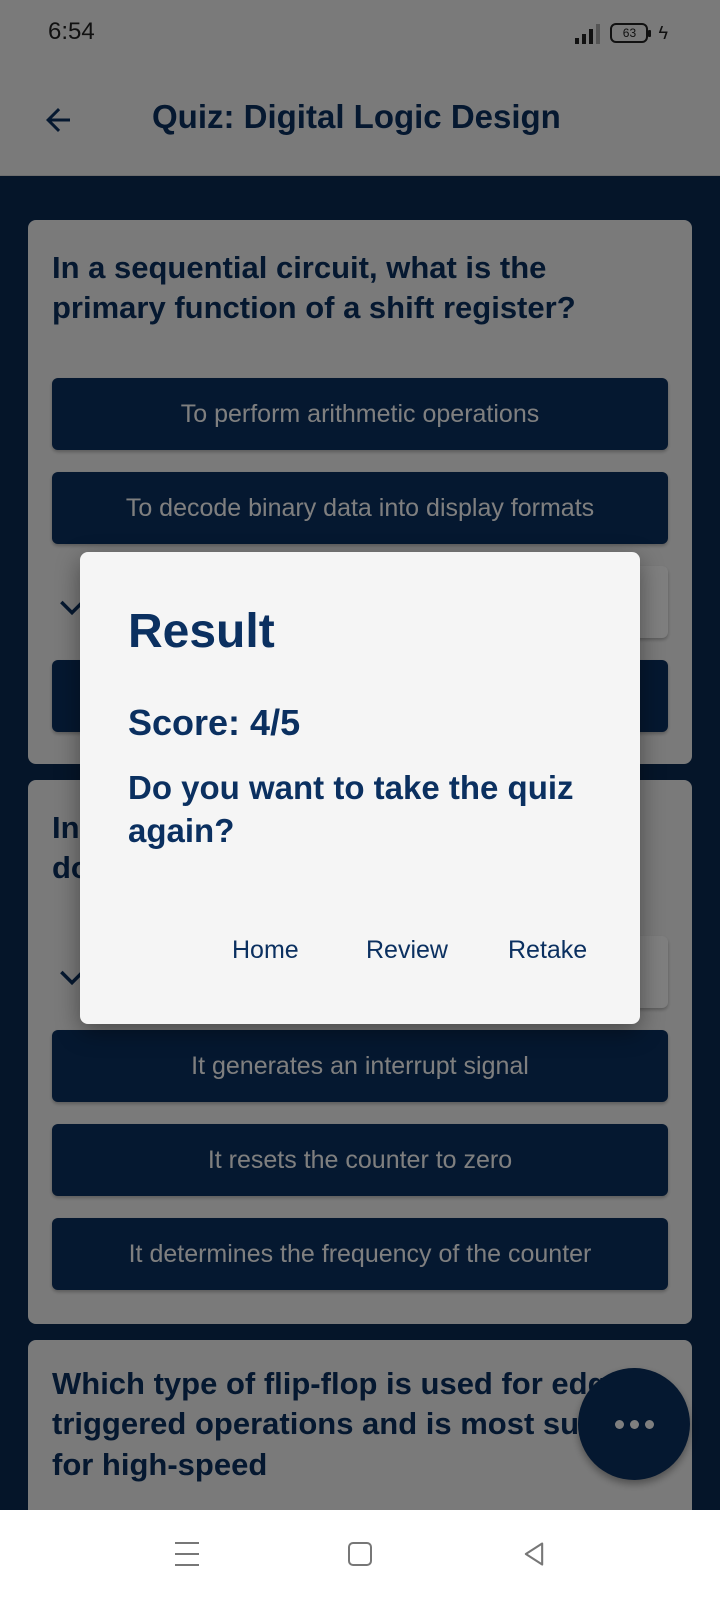 The width and height of the screenshot is (720, 1600). Describe the element at coordinates (534, 1554) in the screenshot. I see `triangle-back-icon` at that location.